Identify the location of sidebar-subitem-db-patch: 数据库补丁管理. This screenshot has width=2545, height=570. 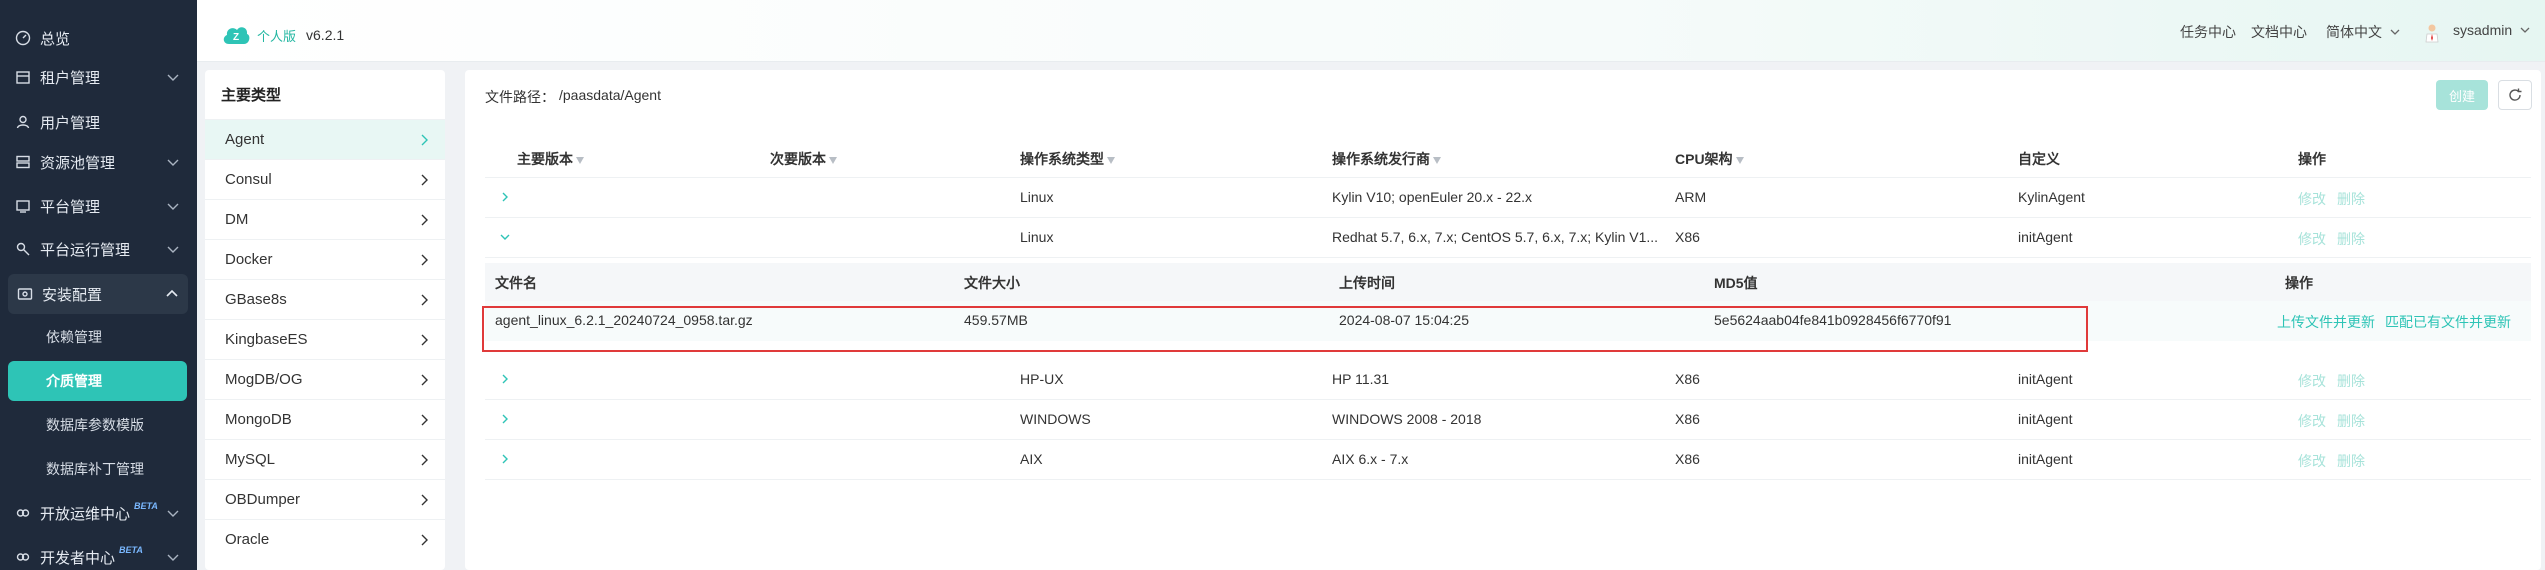
(95, 469).